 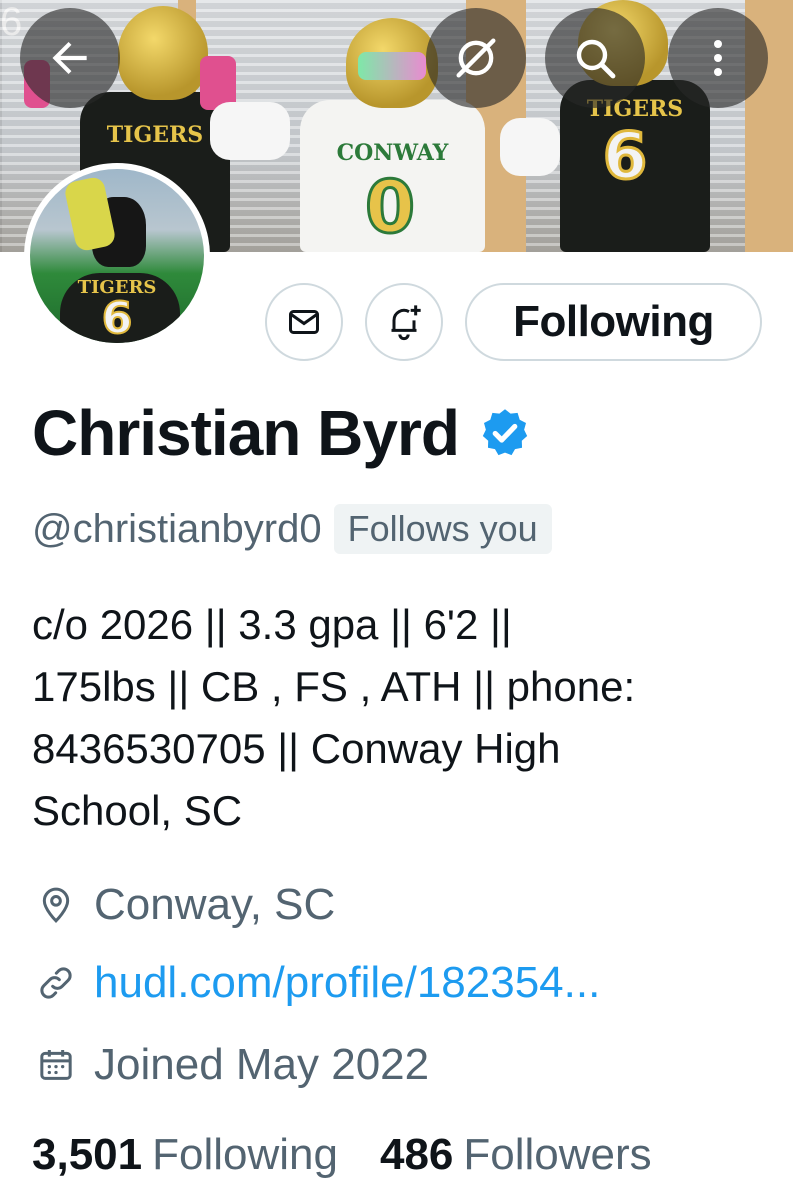 What do you see at coordinates (296, 748) in the screenshot?
I see `bio-line: 8436530705 || Conway High` at bounding box center [296, 748].